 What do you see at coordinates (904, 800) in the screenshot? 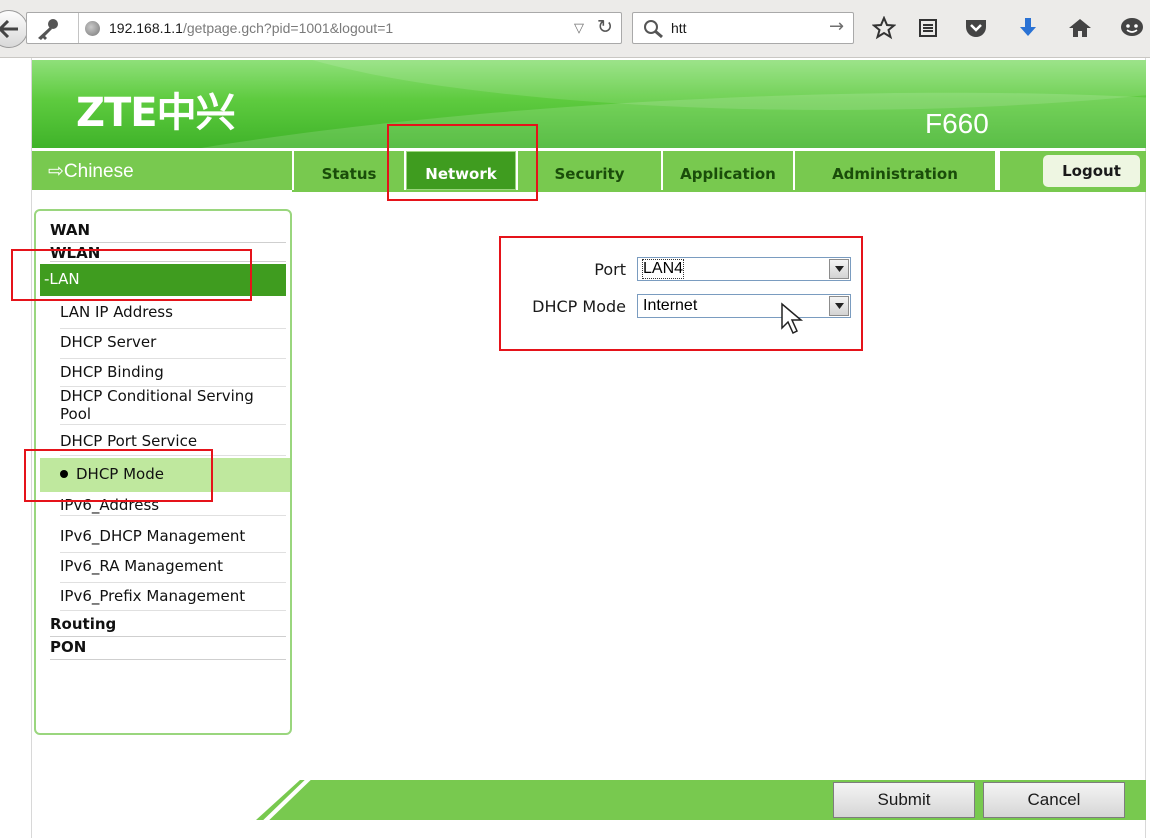
I see `submit-button: Submit` at bounding box center [904, 800].